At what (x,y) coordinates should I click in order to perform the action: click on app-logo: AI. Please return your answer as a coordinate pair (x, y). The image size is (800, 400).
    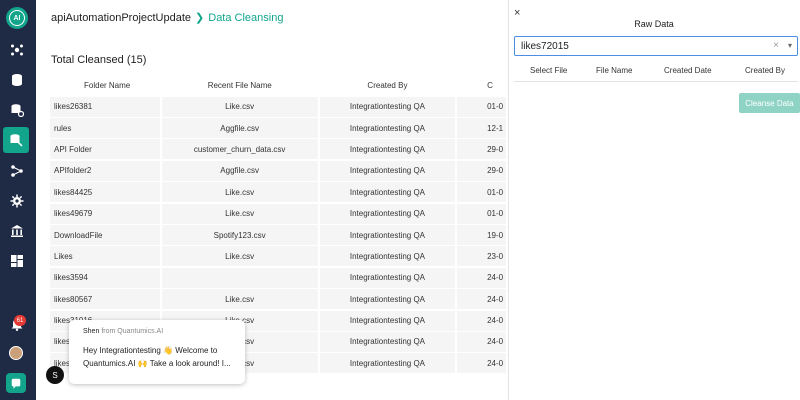
    Looking at the image, I should click on (17, 18).